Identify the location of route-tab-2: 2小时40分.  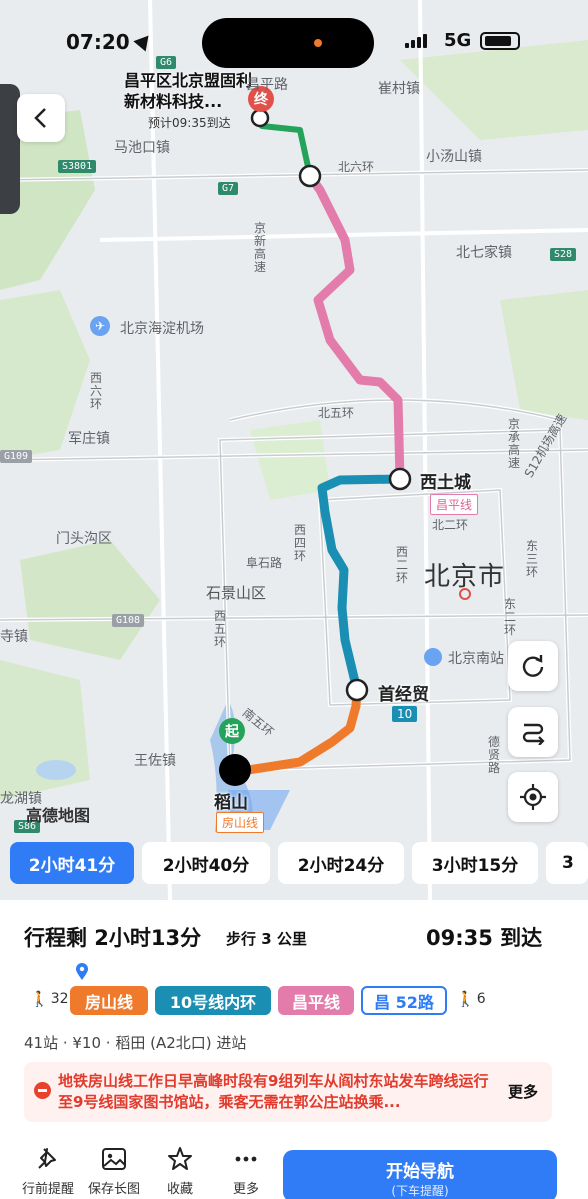
(206, 863).